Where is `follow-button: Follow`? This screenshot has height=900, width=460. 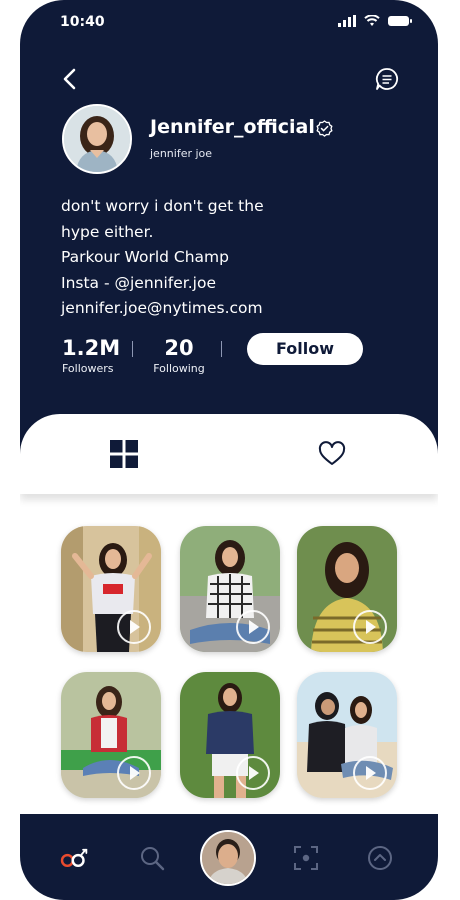 follow-button: Follow is located at coordinates (305, 349).